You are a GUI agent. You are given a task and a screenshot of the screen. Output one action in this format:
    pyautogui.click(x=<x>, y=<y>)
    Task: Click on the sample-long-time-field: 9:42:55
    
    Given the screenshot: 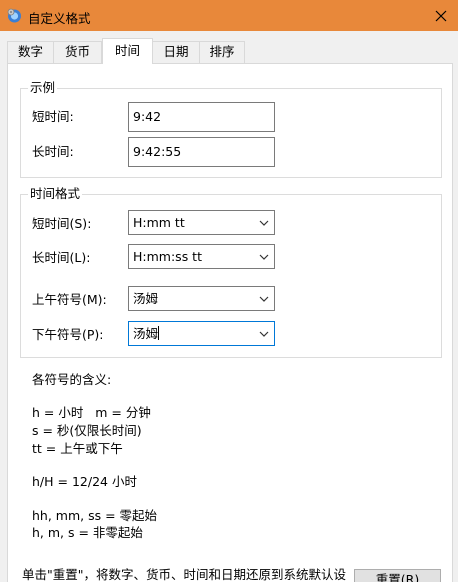 What is the action you would take?
    pyautogui.click(x=201, y=152)
    